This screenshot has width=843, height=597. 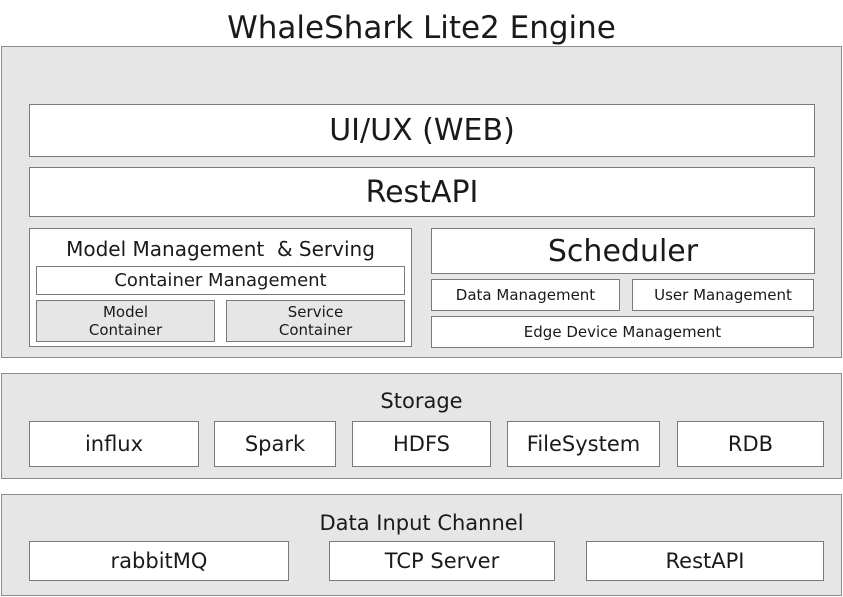 I want to click on diagram-title: WhaleShark Lite2 Engine, so click(x=421, y=28).